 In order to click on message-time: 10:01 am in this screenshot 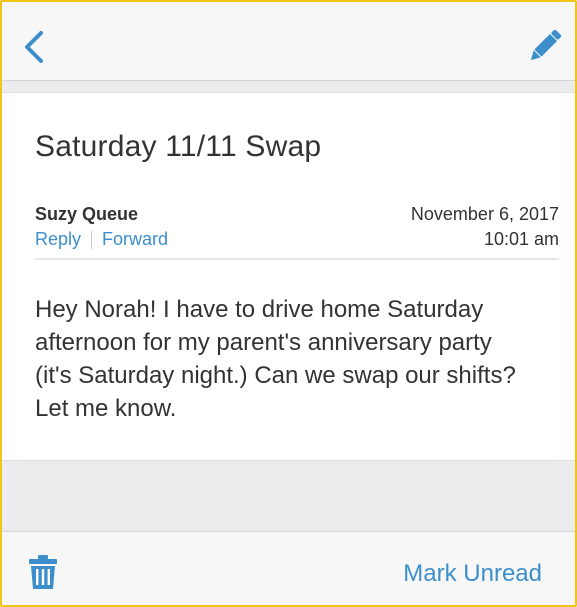, I will do `click(521, 239)`.